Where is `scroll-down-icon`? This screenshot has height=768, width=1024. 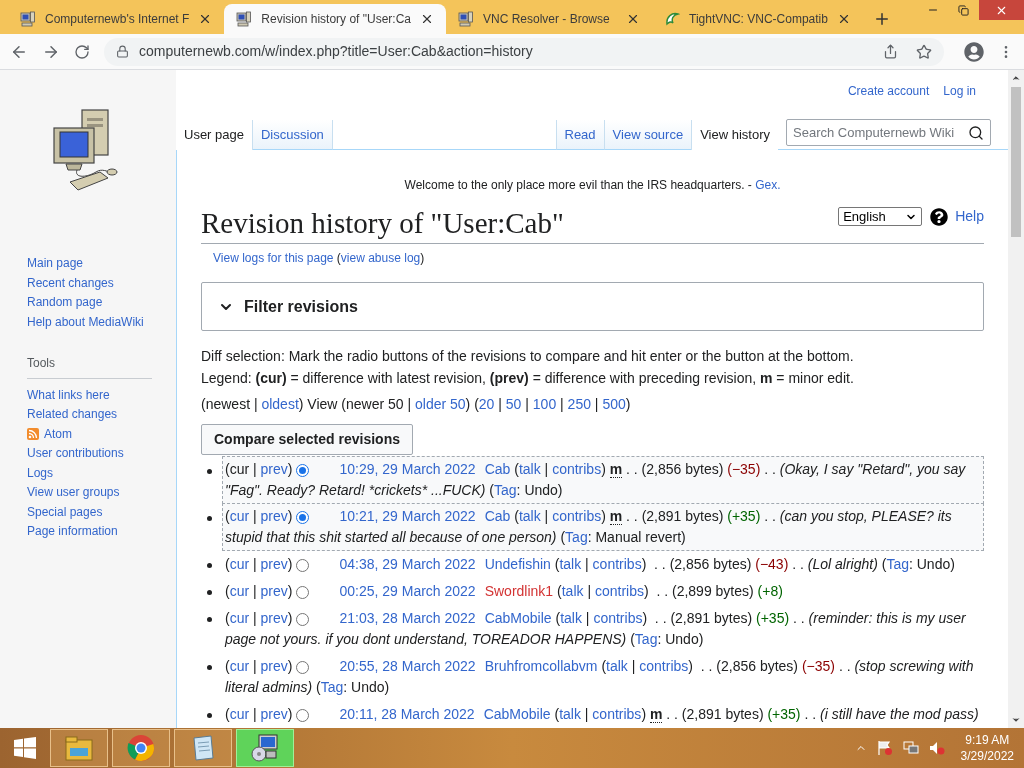
scroll-down-icon is located at coordinates (1016, 720).